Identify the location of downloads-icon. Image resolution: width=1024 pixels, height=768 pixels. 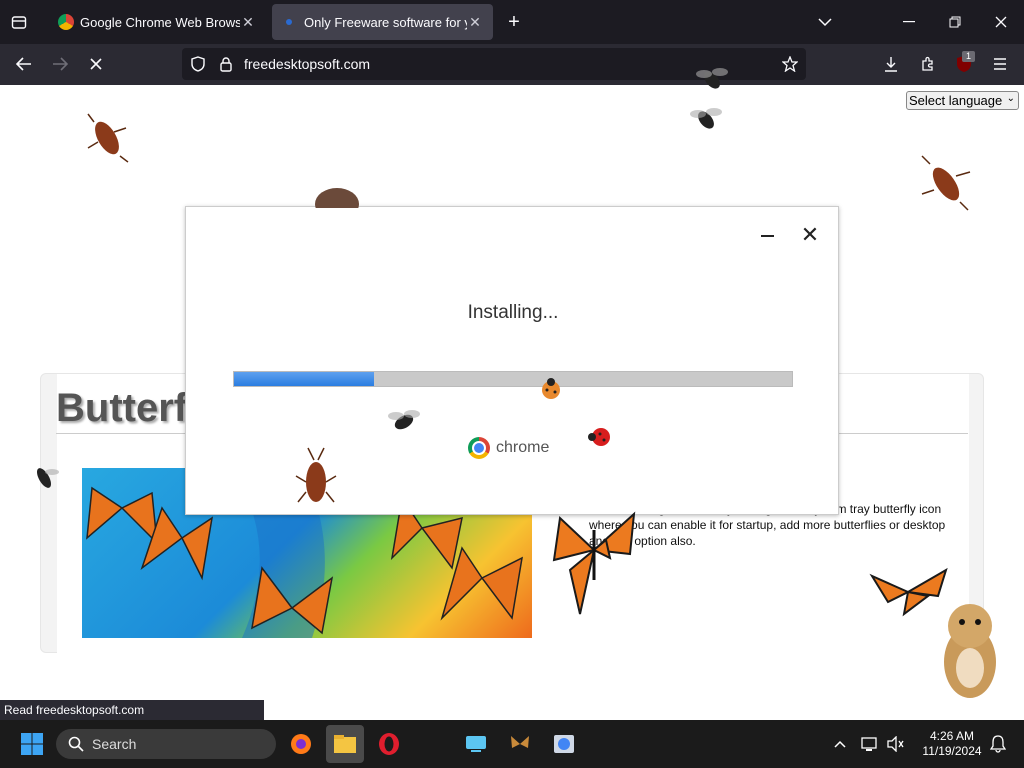
(891, 64).